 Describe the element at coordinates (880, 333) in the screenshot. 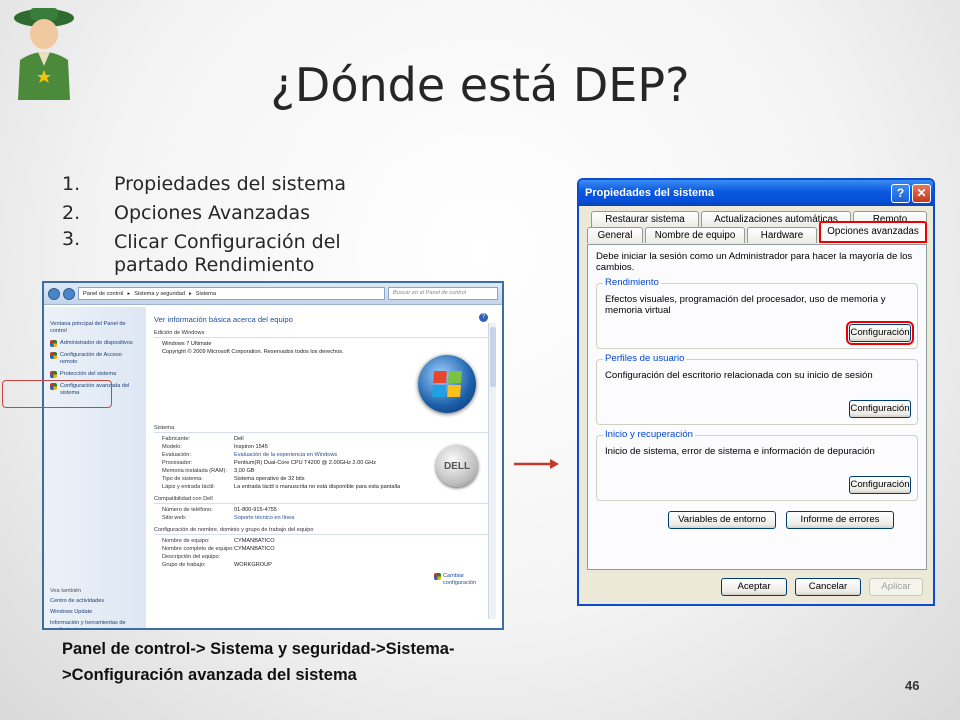

I see `performance-settings-button: Configuración` at that location.